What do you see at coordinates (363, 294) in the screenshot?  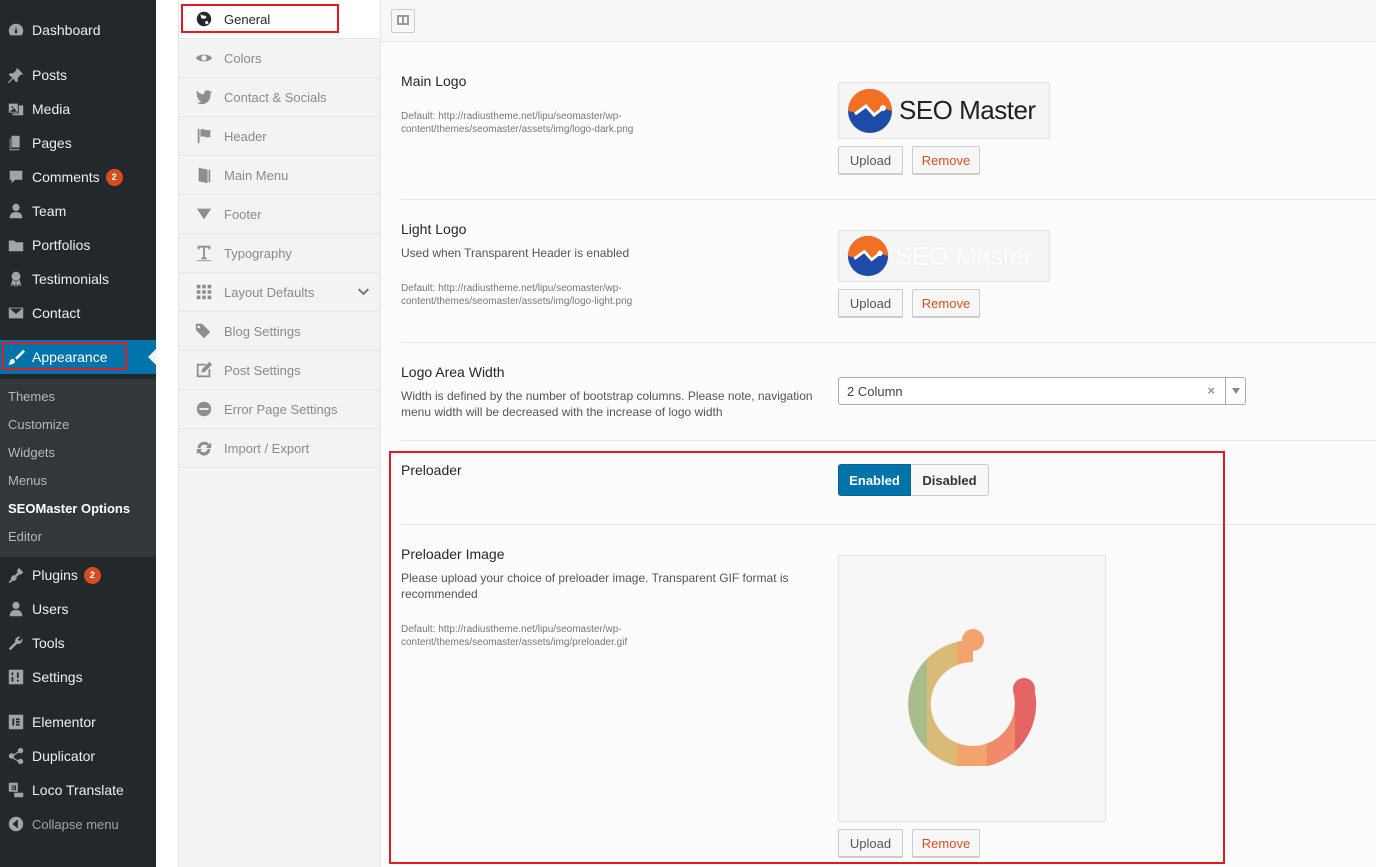 I see `chevron-down-icon` at bounding box center [363, 294].